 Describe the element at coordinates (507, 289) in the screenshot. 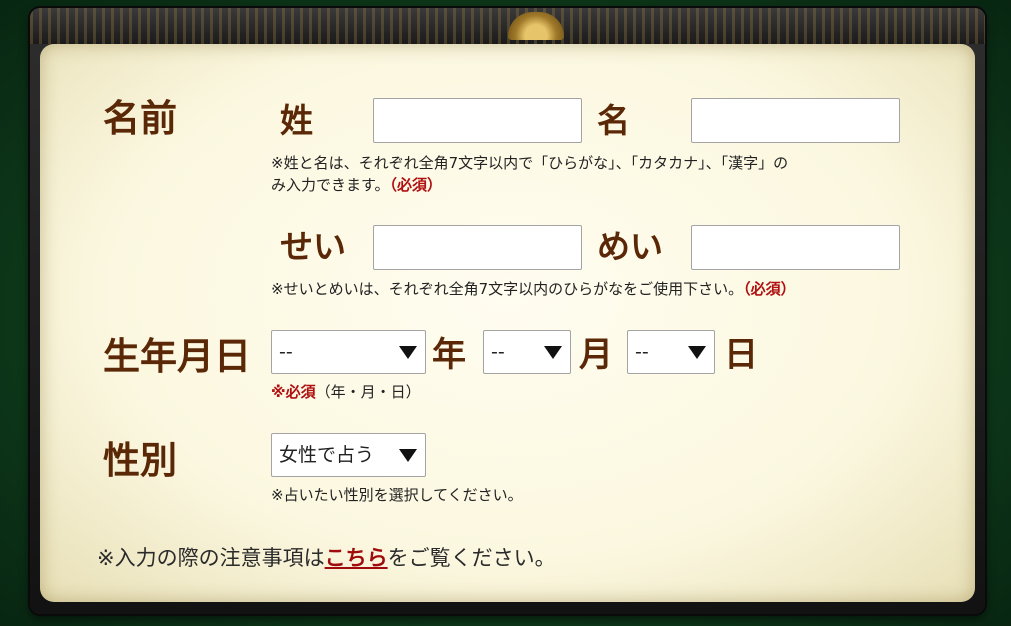

I see `kana-note-text: ※せいとめいは、それぞれ全角7文字以内のひらがなをご使用下さい。` at that location.